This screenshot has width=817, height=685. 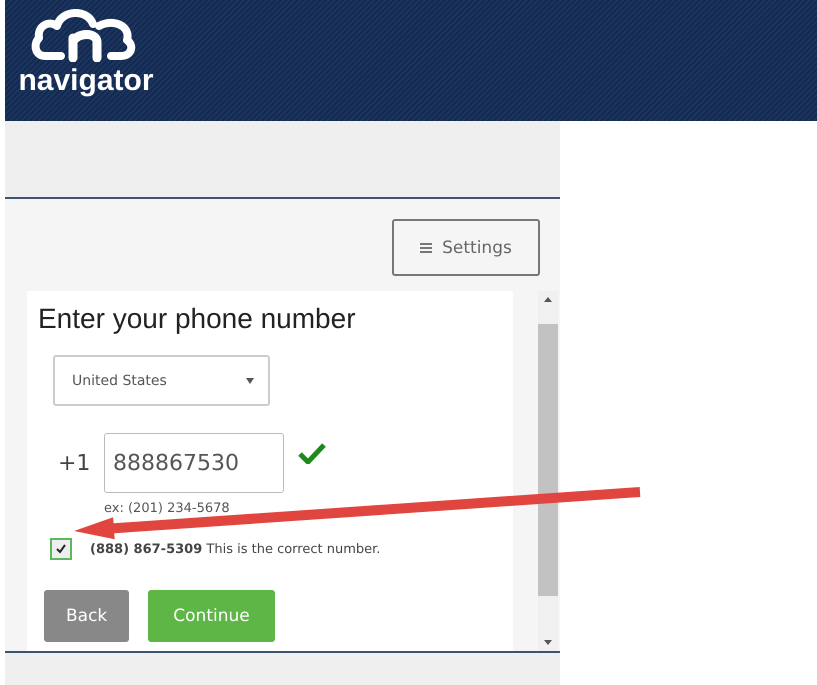 I want to click on checkmark-icon, so click(x=61, y=549).